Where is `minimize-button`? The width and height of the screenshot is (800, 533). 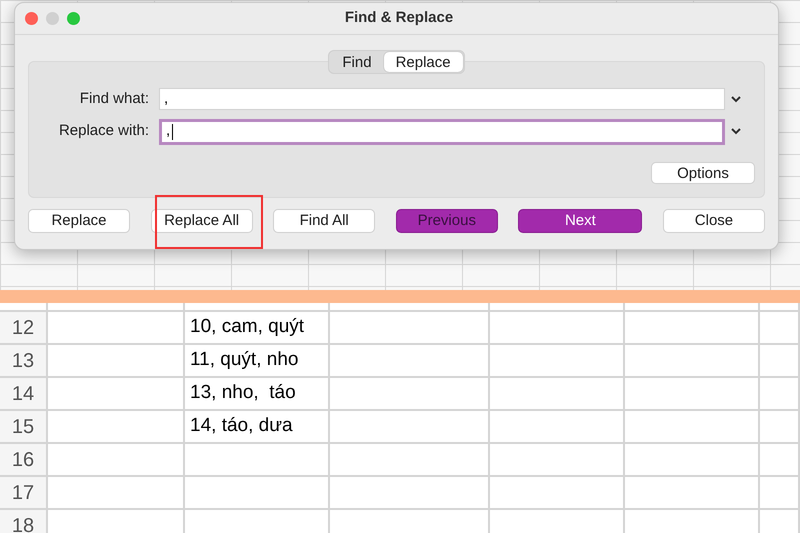
minimize-button is located at coordinates (52, 18).